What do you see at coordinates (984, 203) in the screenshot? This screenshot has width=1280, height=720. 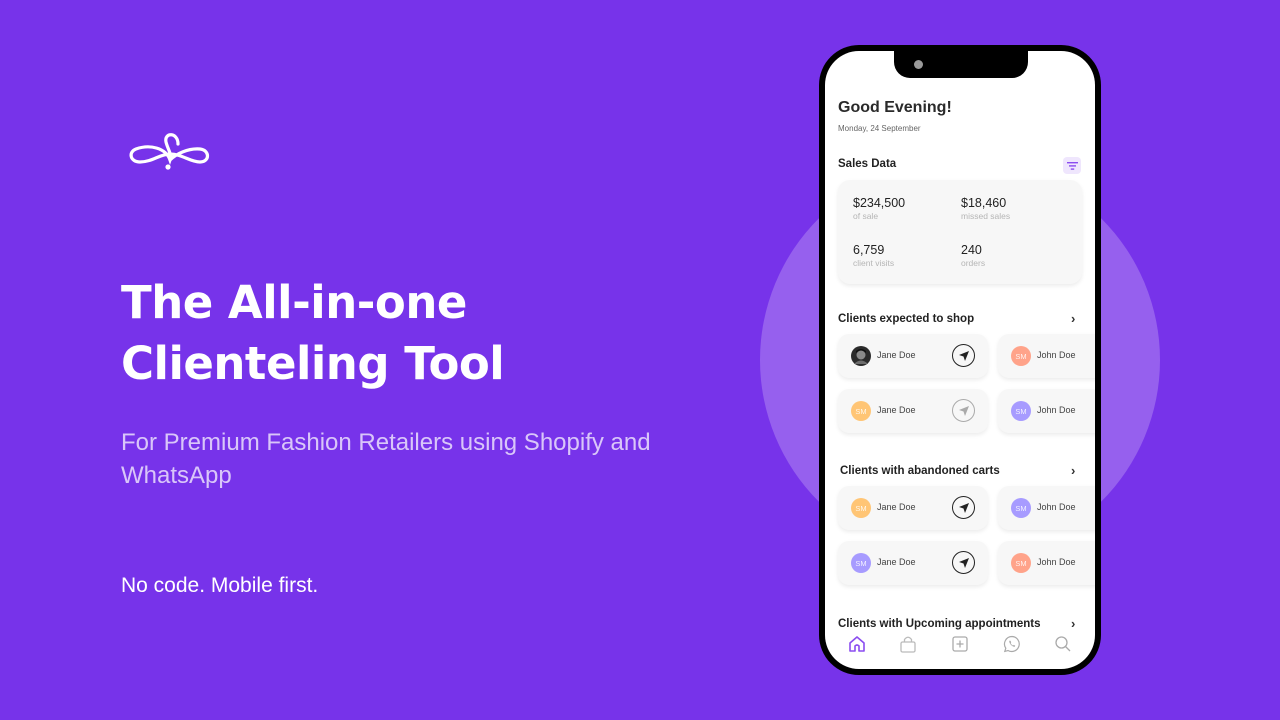 I see `stat-value: $18,460` at bounding box center [984, 203].